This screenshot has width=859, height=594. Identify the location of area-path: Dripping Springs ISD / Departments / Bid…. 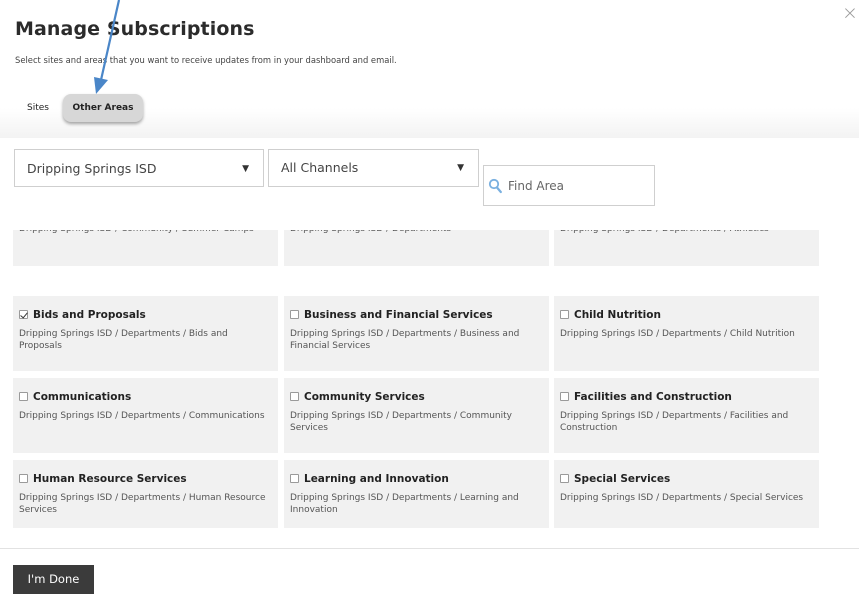
(123, 340).